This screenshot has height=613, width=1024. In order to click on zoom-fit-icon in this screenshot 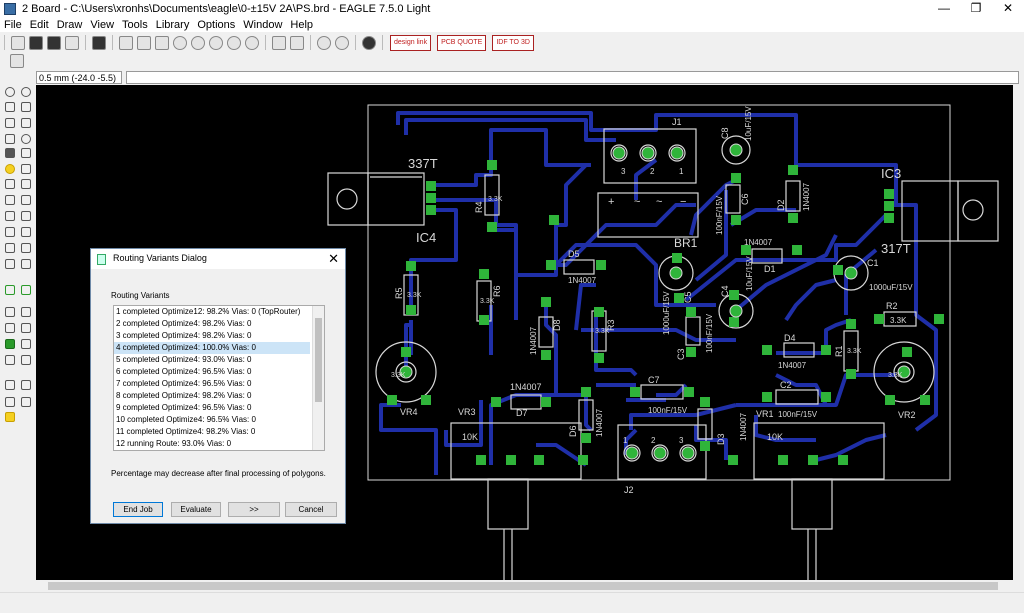, I will do `click(180, 42)`.